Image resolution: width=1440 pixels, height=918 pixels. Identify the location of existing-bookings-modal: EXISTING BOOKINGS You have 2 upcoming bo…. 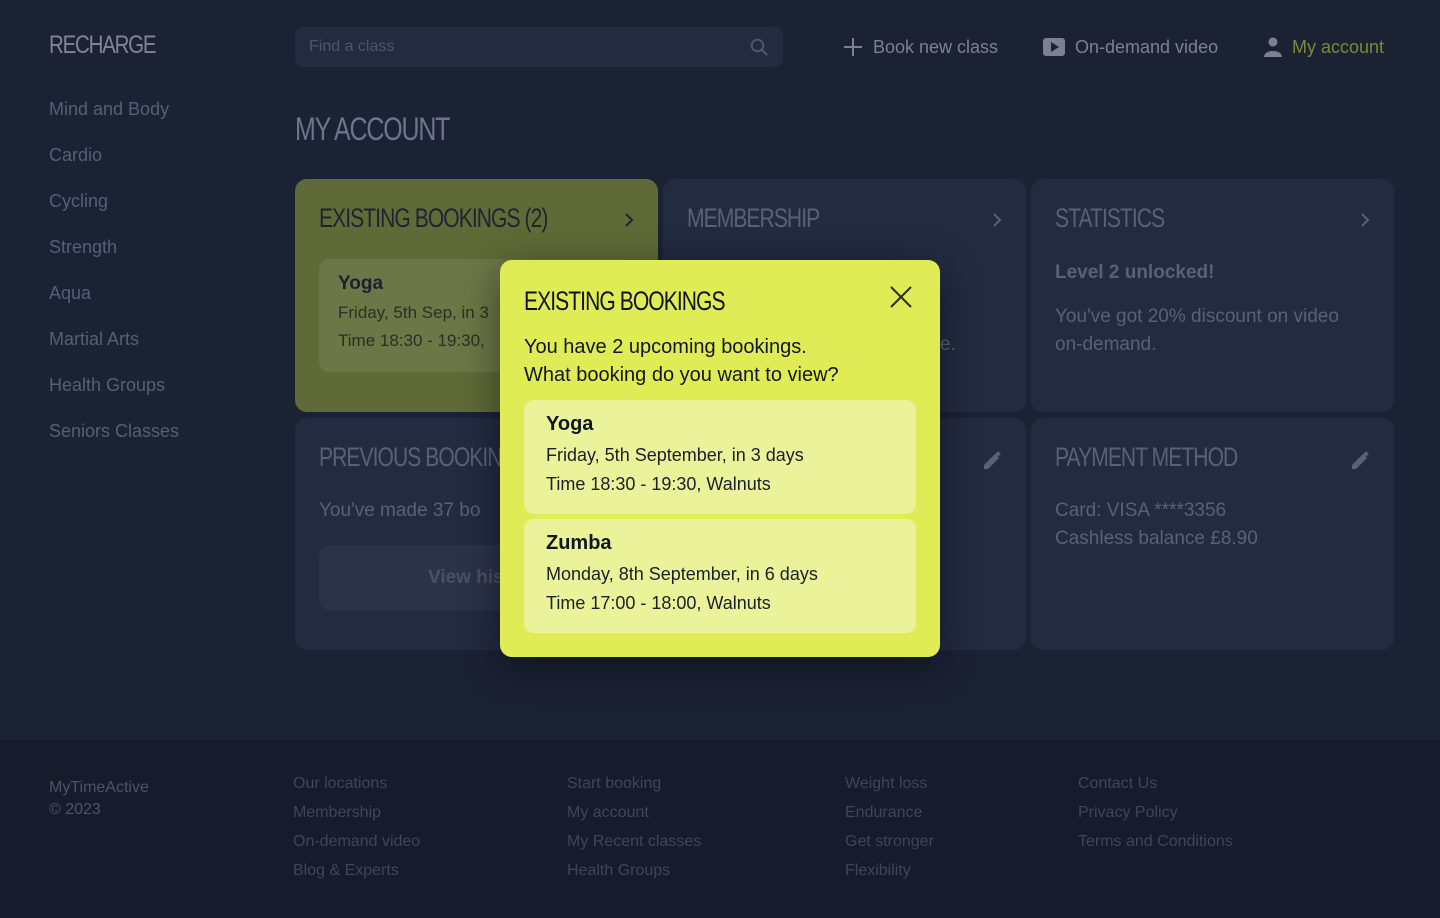
(720, 458).